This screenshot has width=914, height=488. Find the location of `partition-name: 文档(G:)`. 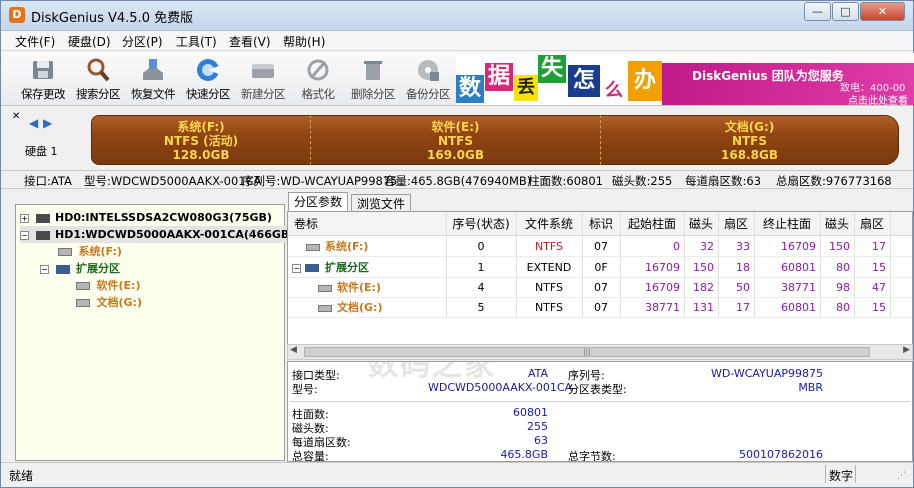

partition-name: 文档(G:) is located at coordinates (749, 127).